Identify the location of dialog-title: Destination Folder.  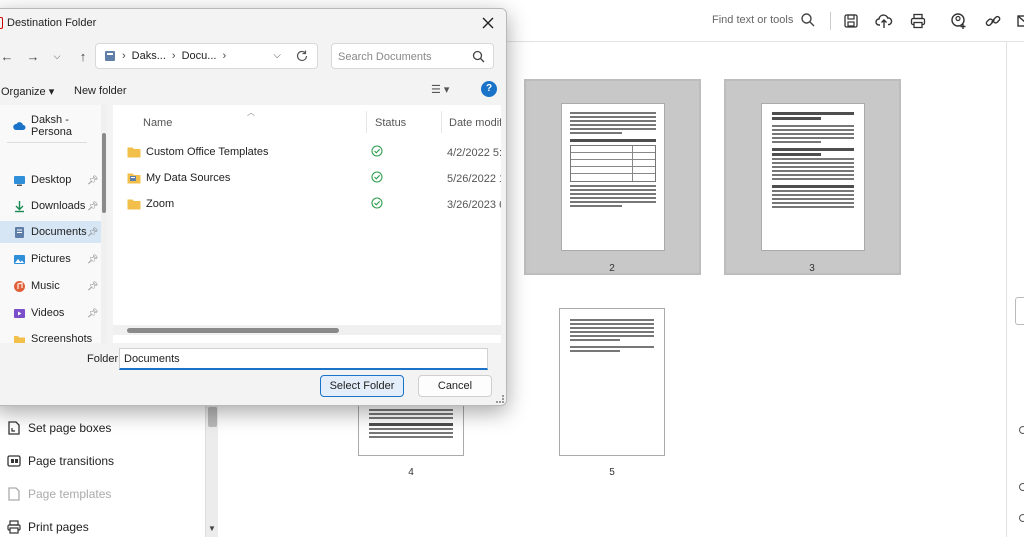
(52, 23).